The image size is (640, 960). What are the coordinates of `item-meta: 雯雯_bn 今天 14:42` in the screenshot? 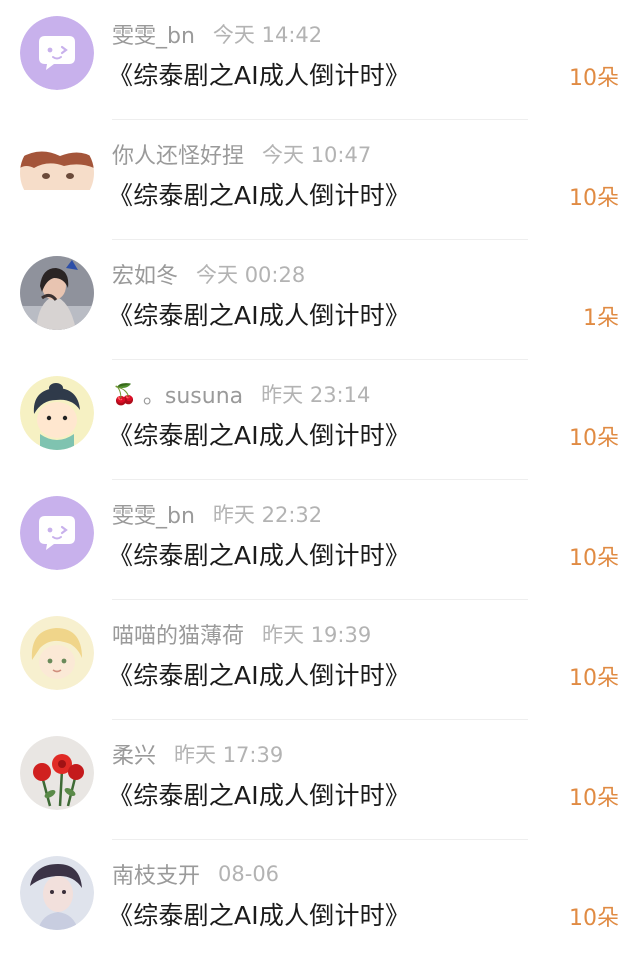 It's located at (217, 34).